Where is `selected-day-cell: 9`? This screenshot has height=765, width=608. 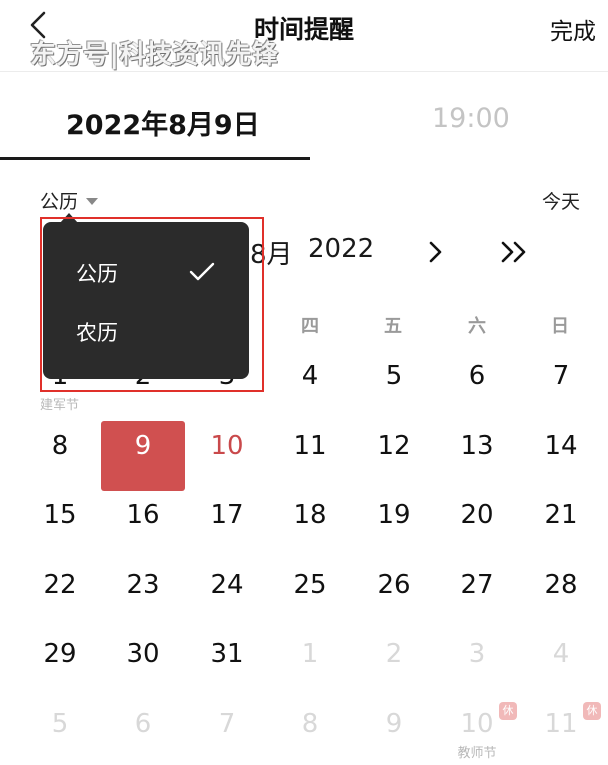
selected-day-cell: 9 is located at coordinates (143, 454).